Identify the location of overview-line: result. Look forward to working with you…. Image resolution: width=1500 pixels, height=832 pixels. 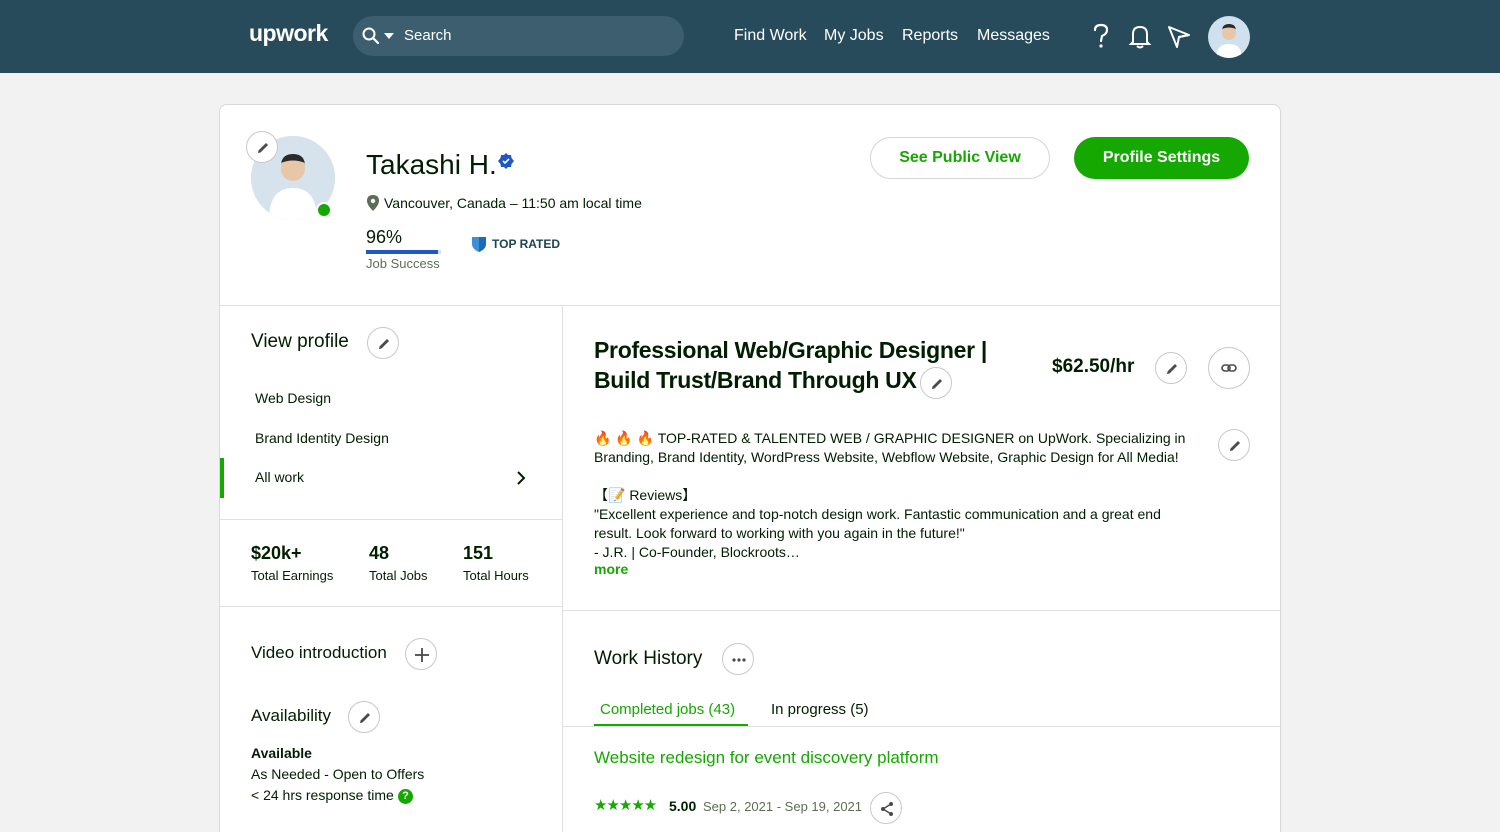
(779, 533).